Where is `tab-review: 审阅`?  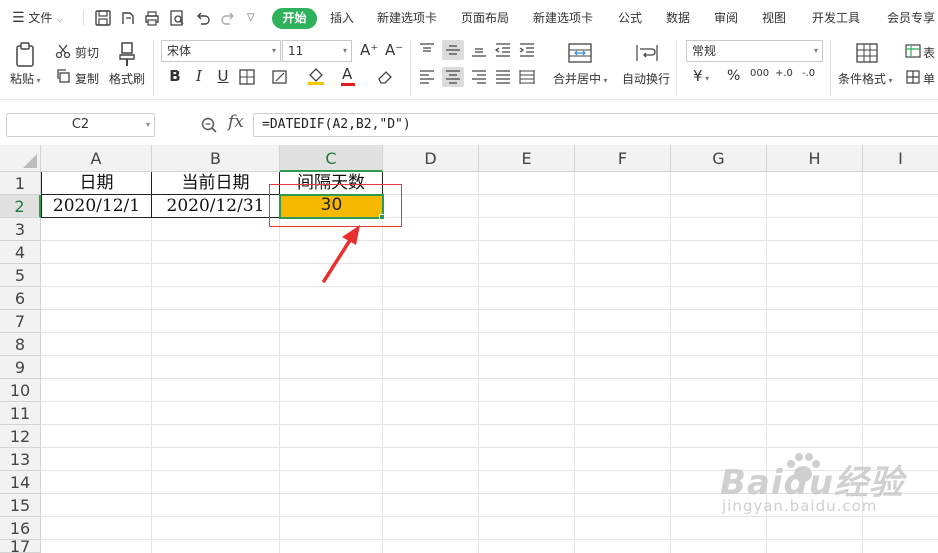
tab-review: 审阅 is located at coordinates (726, 18).